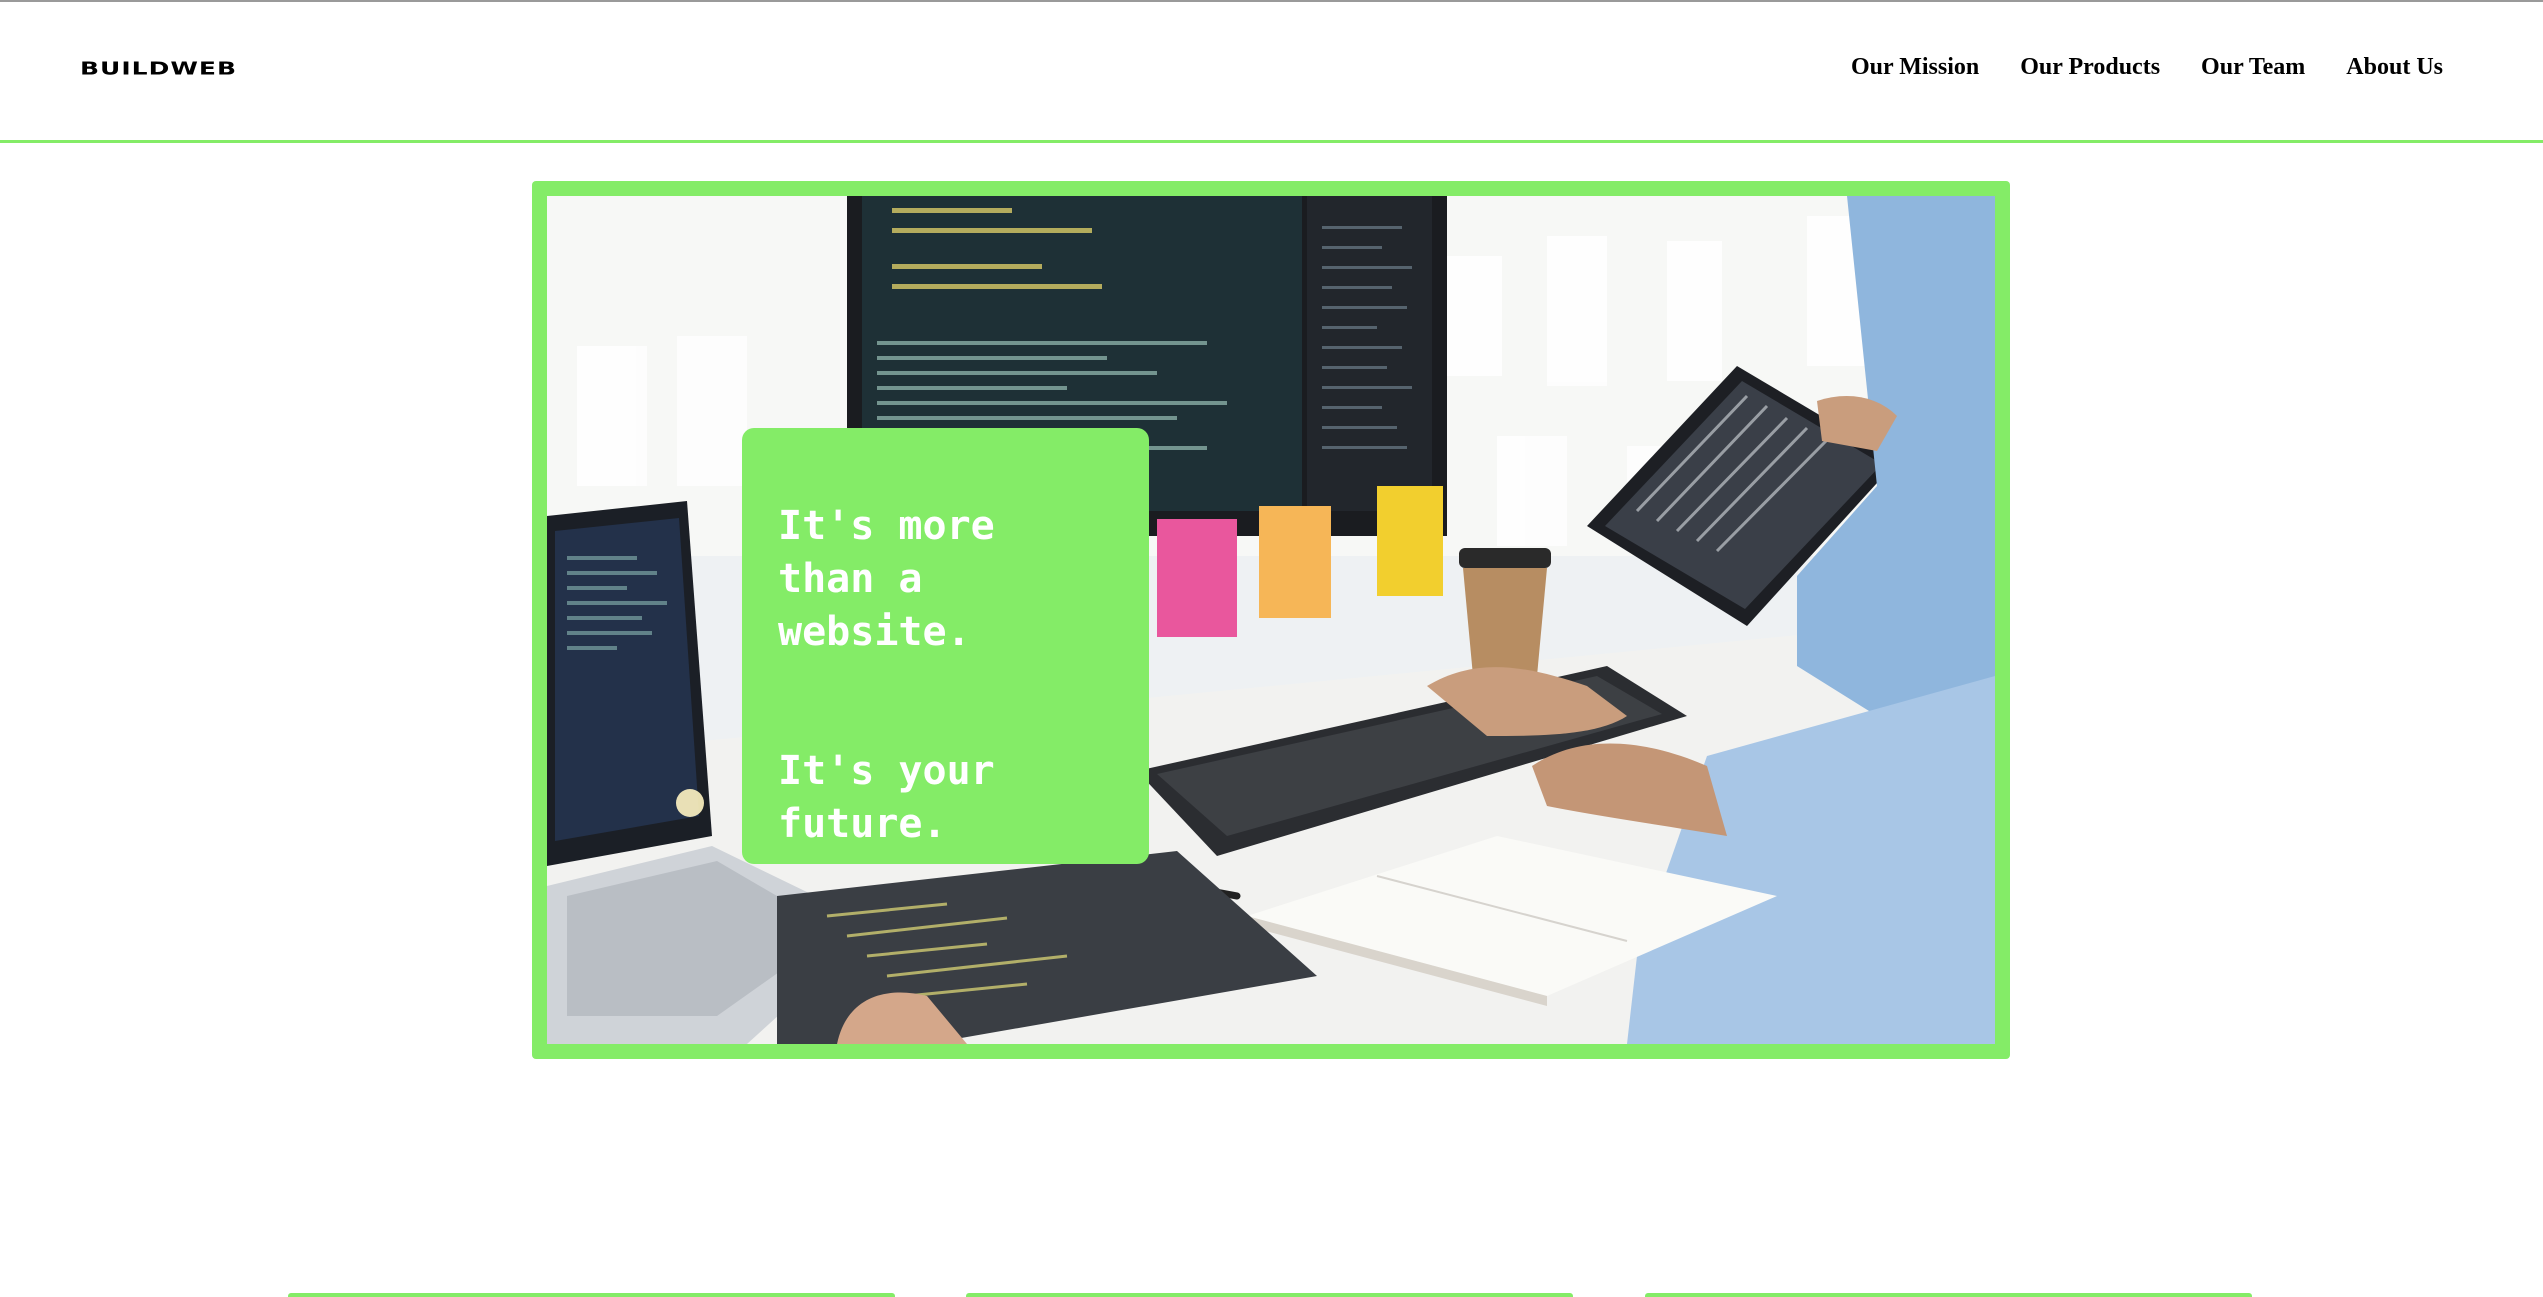 Image resolution: width=2543 pixels, height=1297 pixels. Describe the element at coordinates (1295, 562) in the screenshot. I see `sticky-note-orange` at that location.